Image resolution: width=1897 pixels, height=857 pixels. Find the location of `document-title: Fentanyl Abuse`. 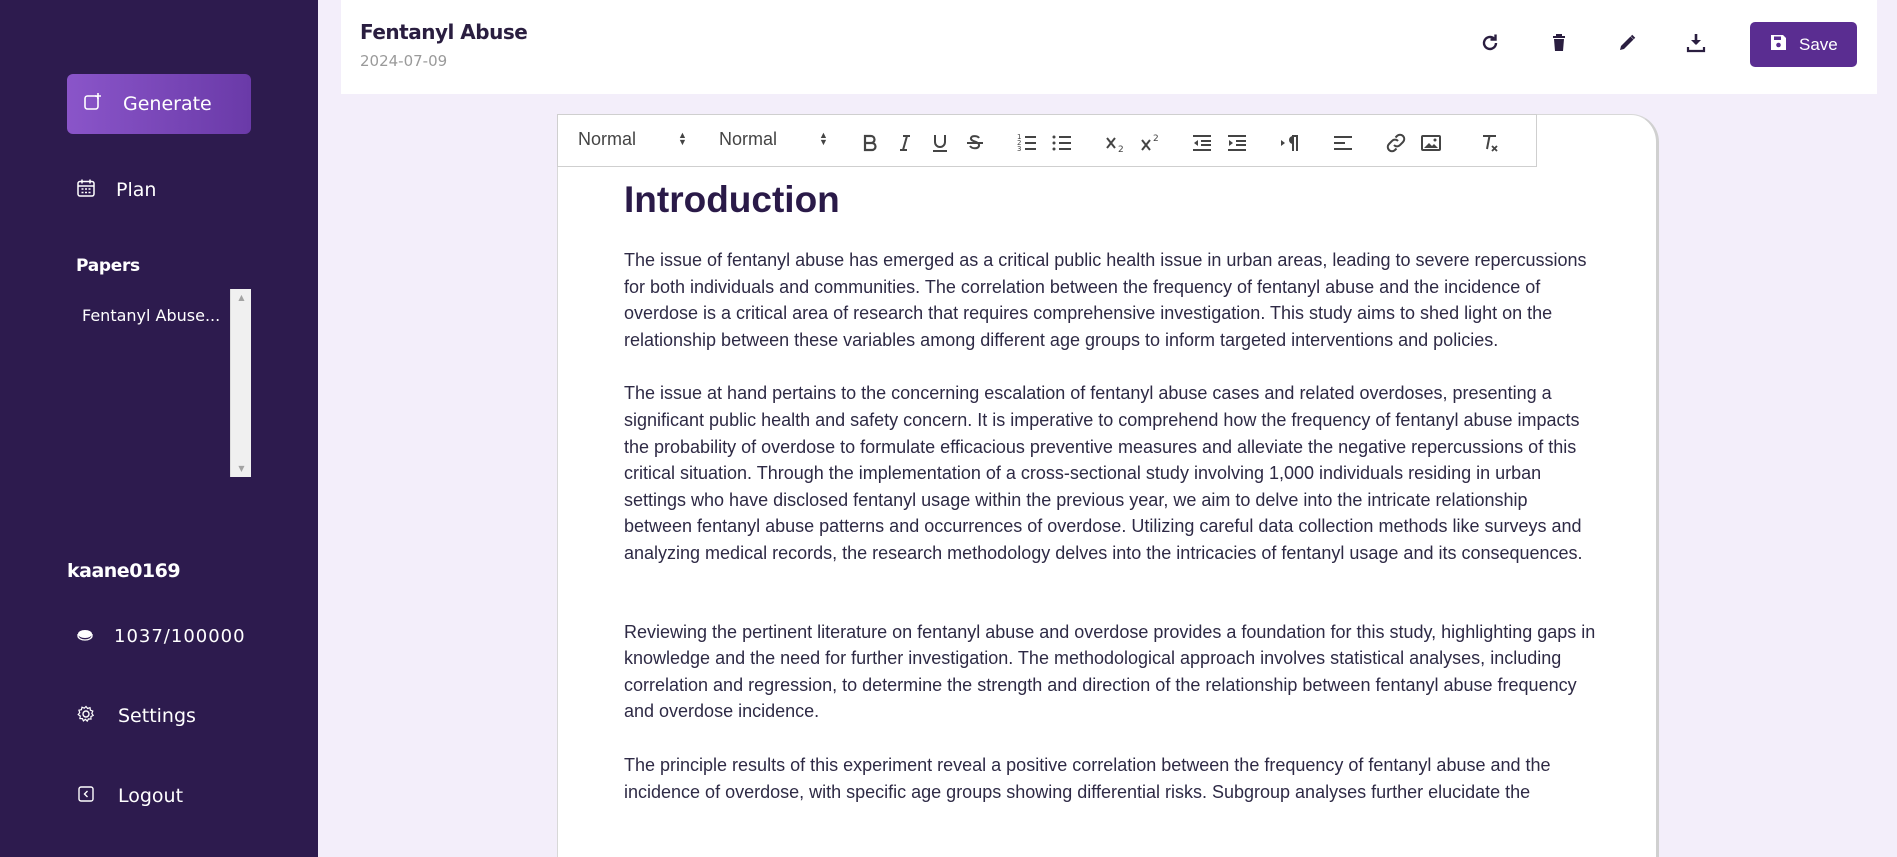

document-title: Fentanyl Abuse is located at coordinates (444, 32).